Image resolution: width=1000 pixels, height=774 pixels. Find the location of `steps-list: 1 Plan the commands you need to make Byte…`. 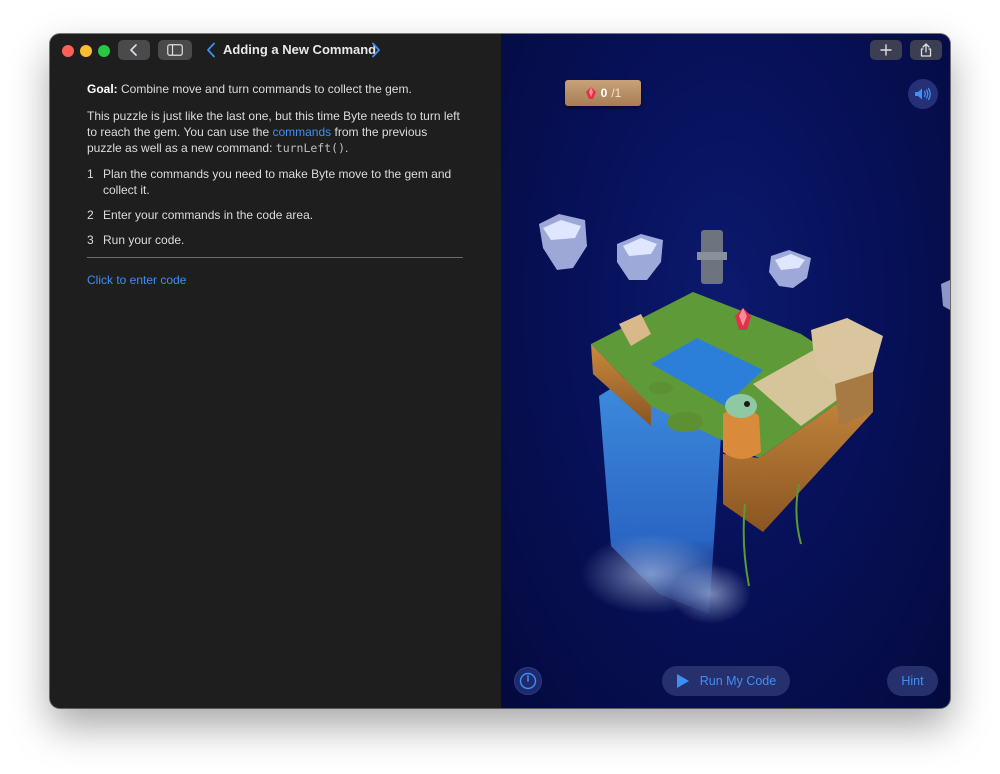

steps-list: 1 Plan the commands you need to make Byte… is located at coordinates (275, 207).